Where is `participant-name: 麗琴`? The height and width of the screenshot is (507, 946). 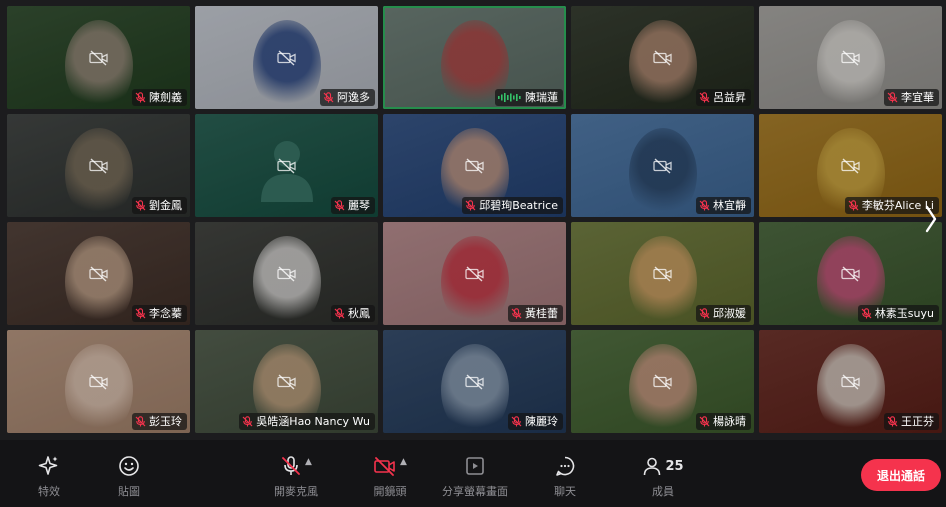 participant-name: 麗琴 is located at coordinates (359, 205).